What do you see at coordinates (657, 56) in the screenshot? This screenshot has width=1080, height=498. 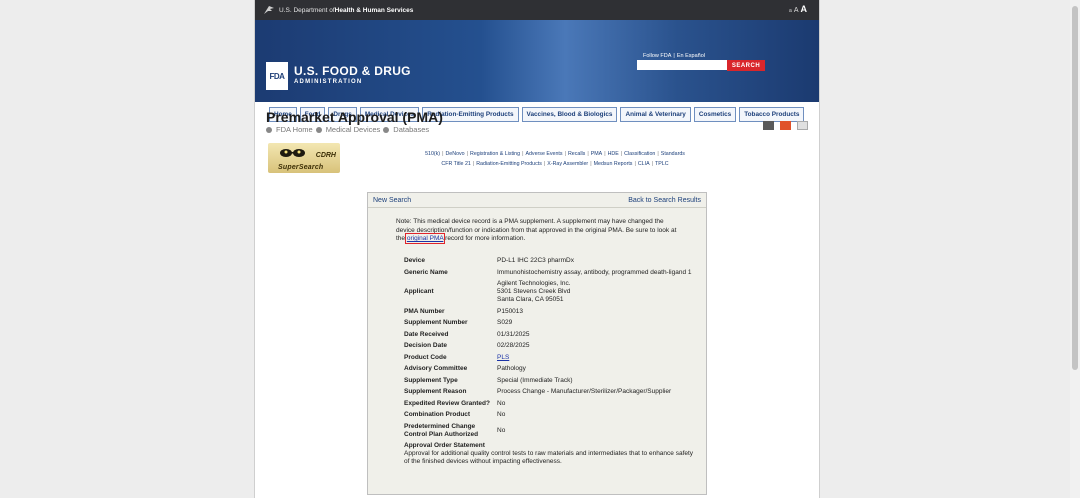 I see `follow-fda-link: Follow FDA` at bounding box center [657, 56].